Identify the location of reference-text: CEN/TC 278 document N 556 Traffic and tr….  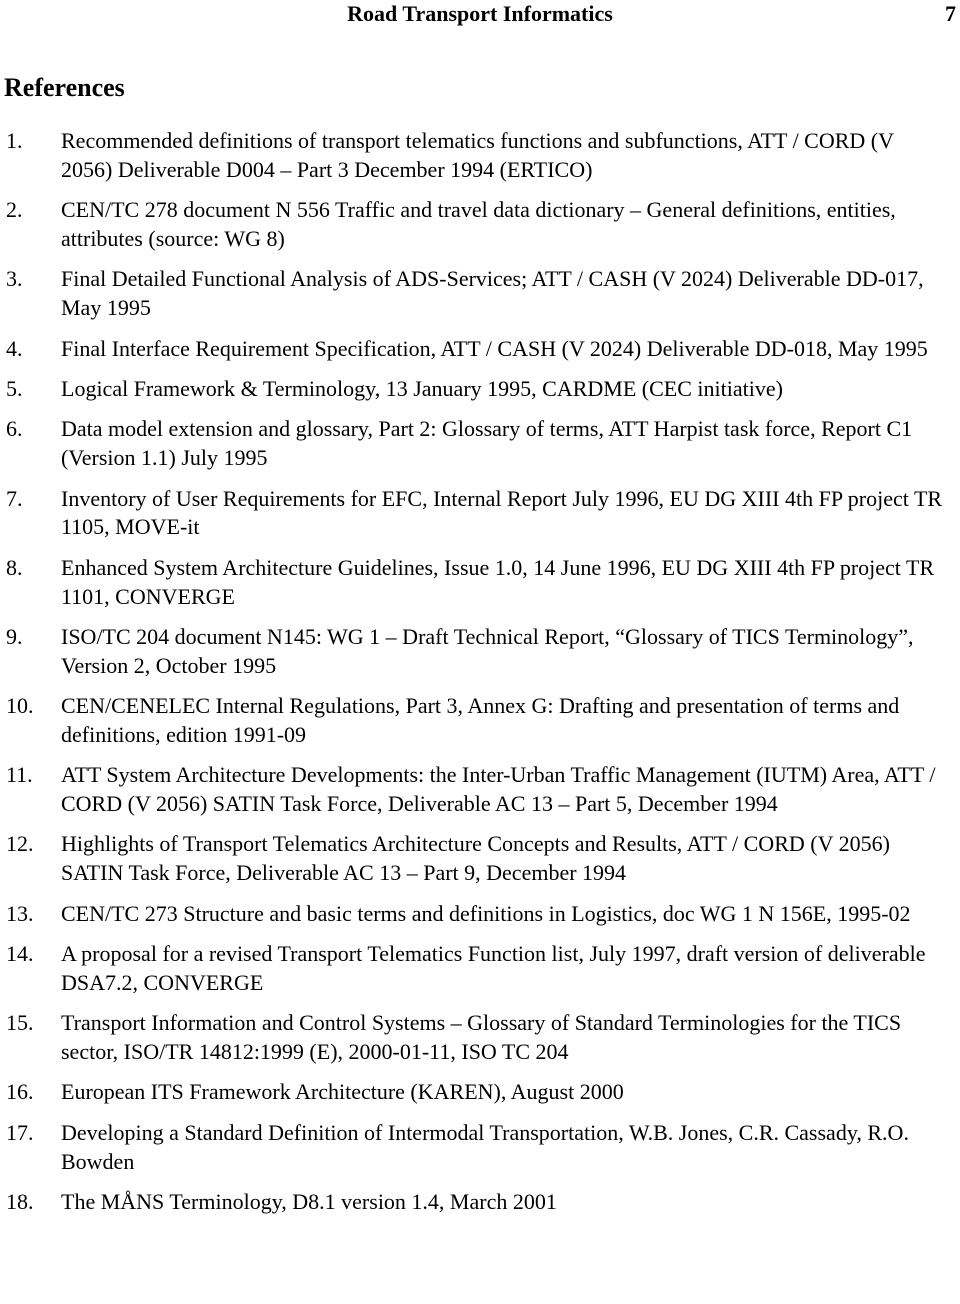
(478, 224).